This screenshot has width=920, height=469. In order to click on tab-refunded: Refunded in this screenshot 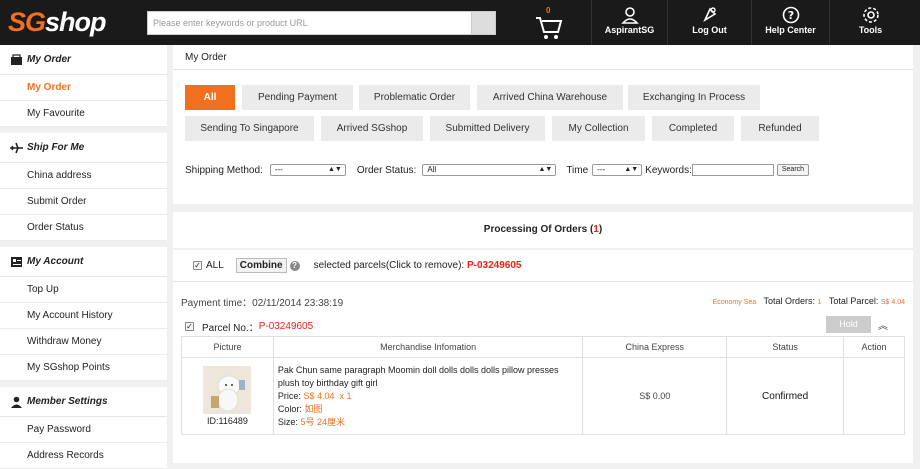, I will do `click(780, 128)`.